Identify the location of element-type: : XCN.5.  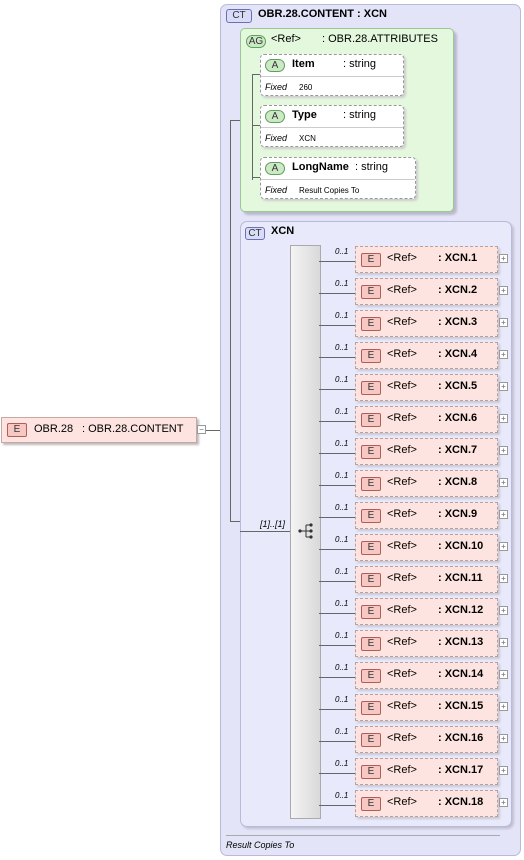
(458, 386).